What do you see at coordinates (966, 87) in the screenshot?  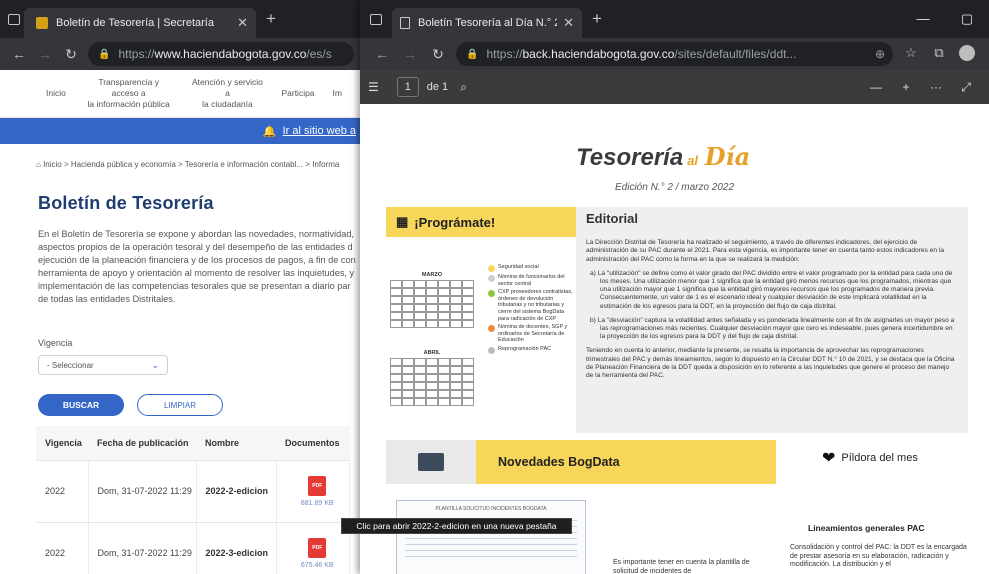 I see `fullscreen-icon: ⤢` at bounding box center [966, 87].